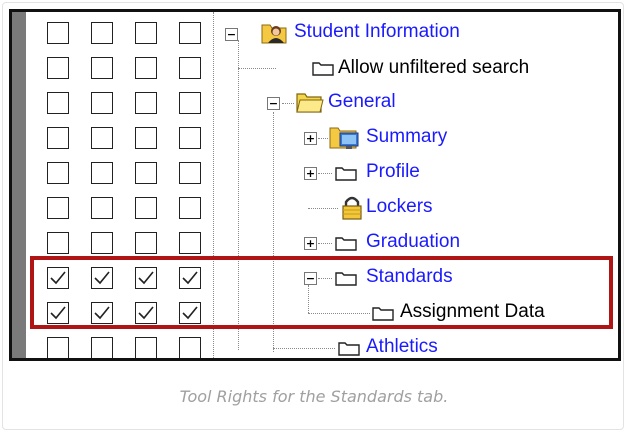 This screenshot has height=434, width=630. I want to click on figure-caption: Tool Rights for the Standards tab., so click(314, 396).